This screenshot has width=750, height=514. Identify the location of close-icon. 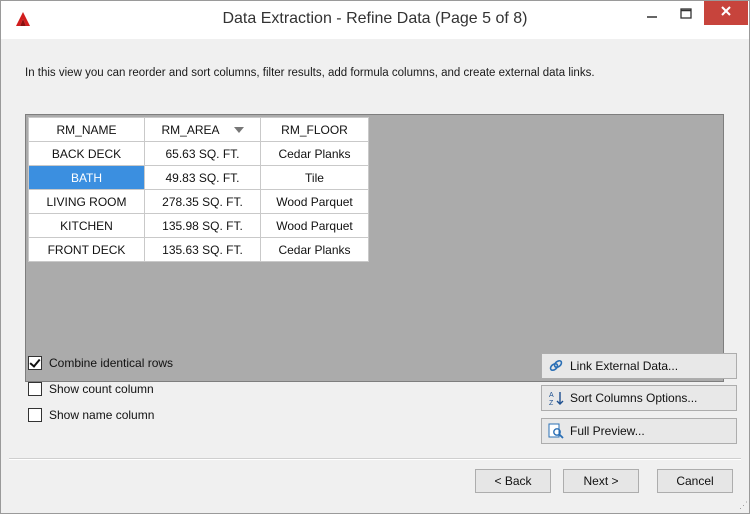
(726, 13).